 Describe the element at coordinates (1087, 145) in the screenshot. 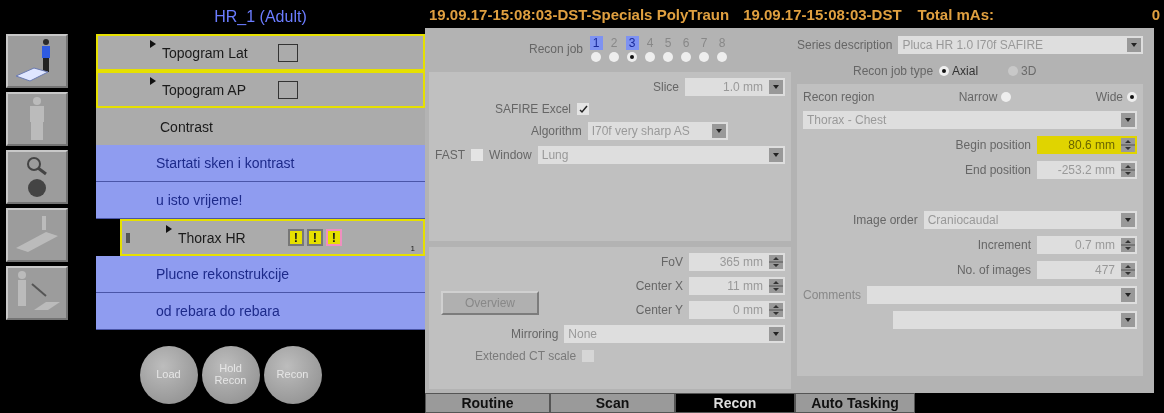

I see `spinner-field: 80.6 mm` at that location.